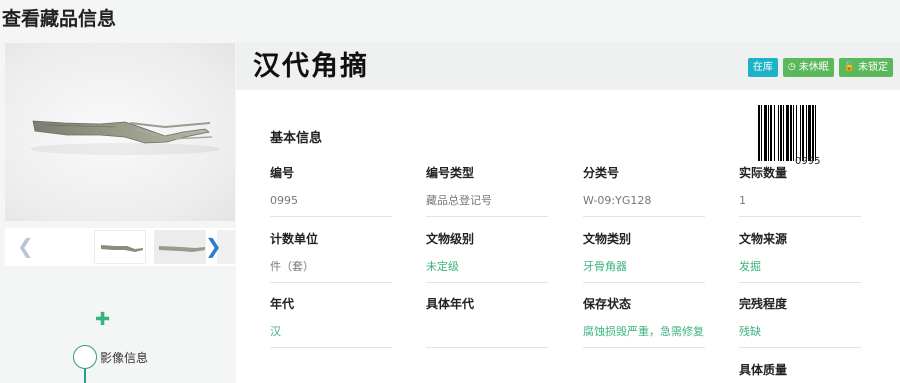  What do you see at coordinates (213, 246) in the screenshot?
I see `chevron-right-icon: ❯` at bounding box center [213, 246].